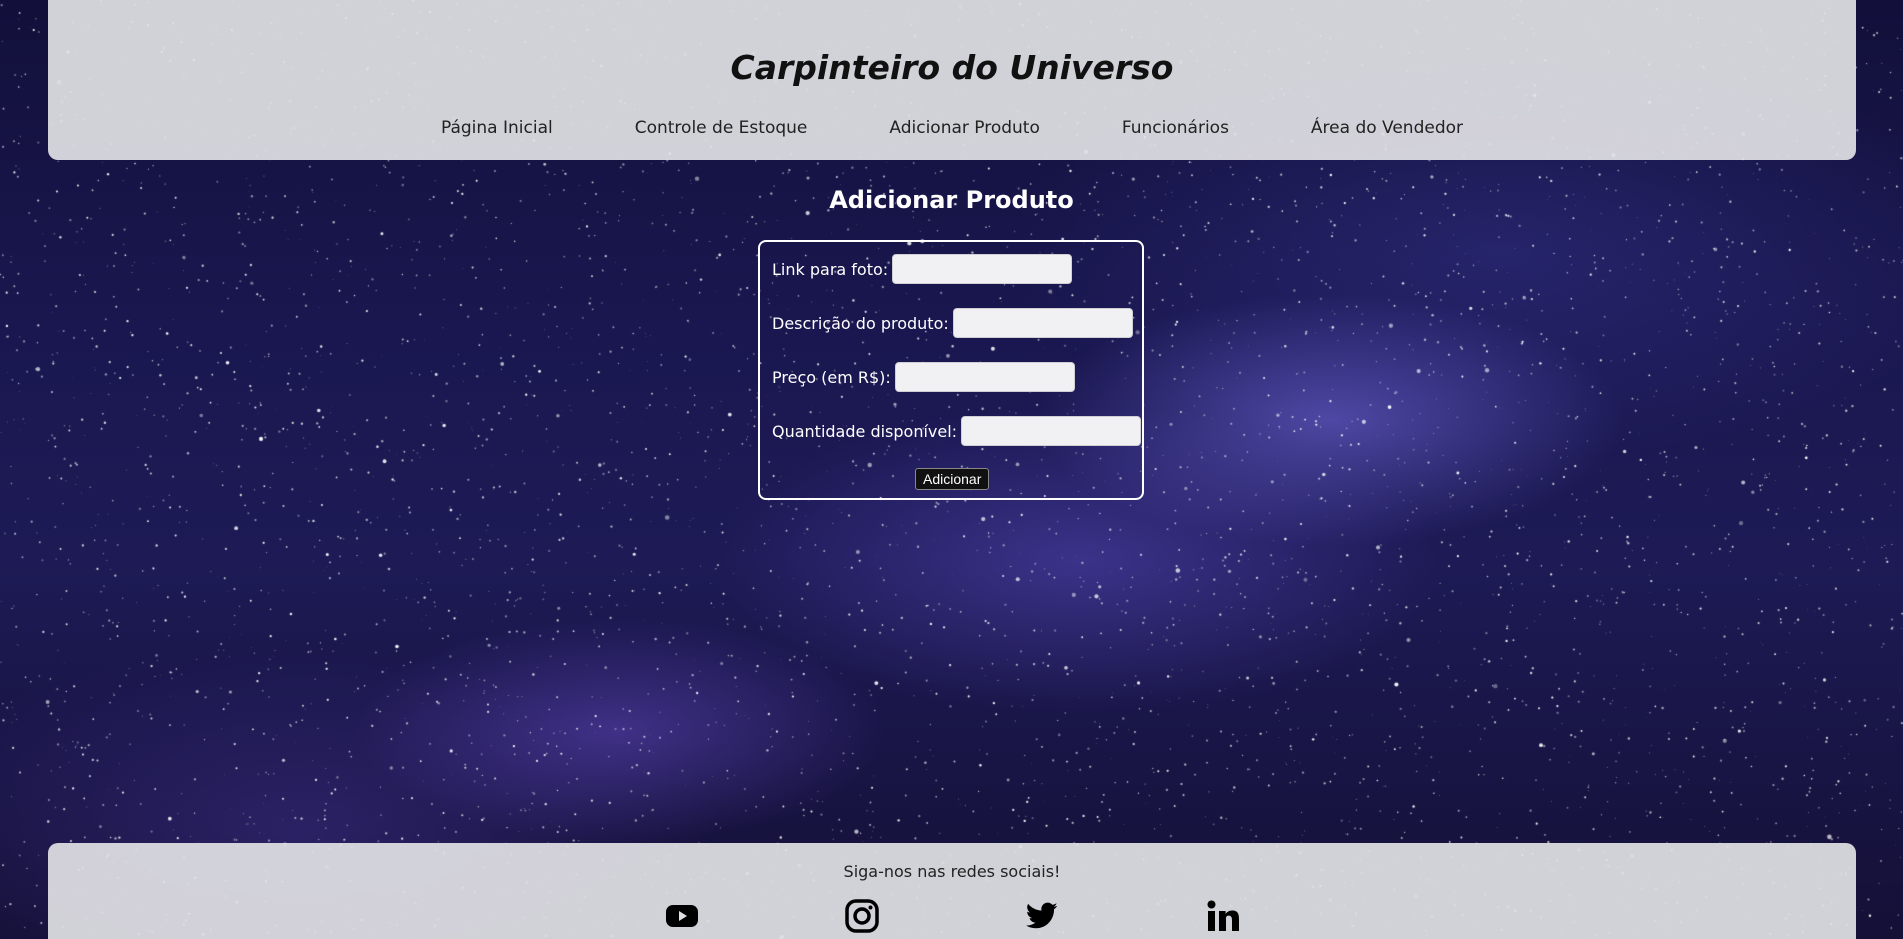 The height and width of the screenshot is (939, 1903). Describe the element at coordinates (952, 479) in the screenshot. I see `add-button: Adicionar` at that location.